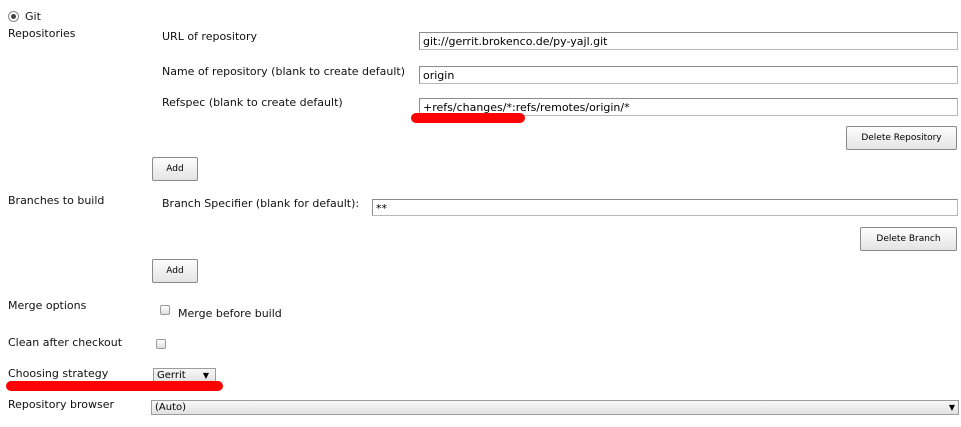 The width and height of the screenshot is (961, 427). I want to click on repo-name-input: origin, so click(688, 75).